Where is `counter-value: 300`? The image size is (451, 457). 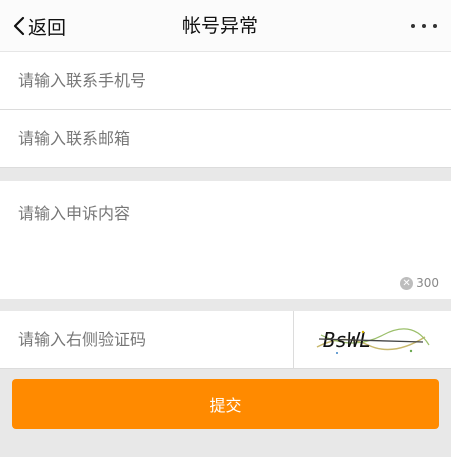 counter-value: 300 is located at coordinates (427, 283).